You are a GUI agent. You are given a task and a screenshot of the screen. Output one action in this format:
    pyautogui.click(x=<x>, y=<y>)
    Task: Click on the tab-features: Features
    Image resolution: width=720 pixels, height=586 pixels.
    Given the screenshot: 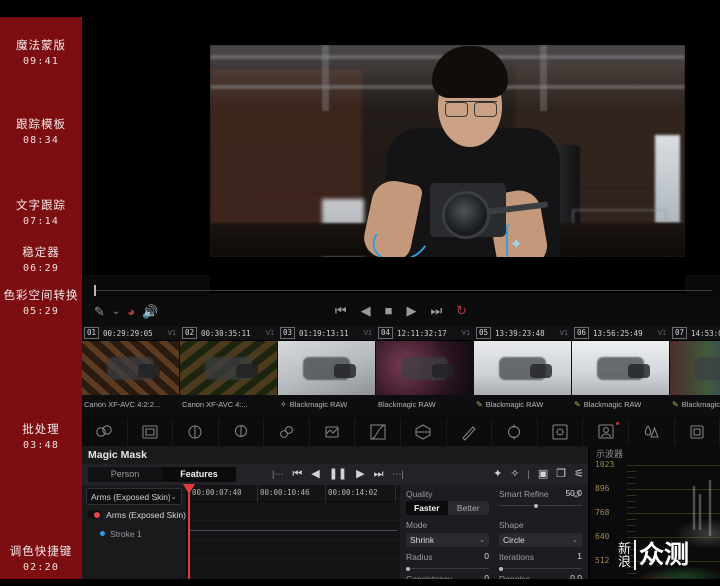 What is the action you would take?
    pyautogui.click(x=199, y=474)
    